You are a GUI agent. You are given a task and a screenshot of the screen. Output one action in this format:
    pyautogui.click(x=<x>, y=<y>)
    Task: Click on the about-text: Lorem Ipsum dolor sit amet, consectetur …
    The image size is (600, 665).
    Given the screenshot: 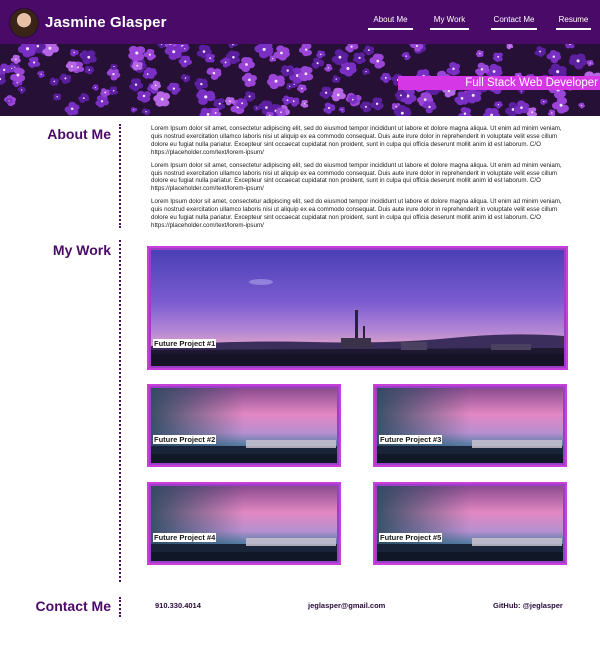 What is the action you would take?
    pyautogui.click(x=361, y=180)
    